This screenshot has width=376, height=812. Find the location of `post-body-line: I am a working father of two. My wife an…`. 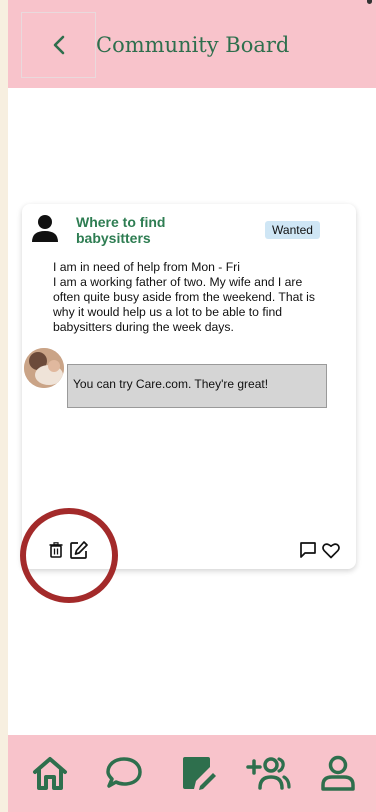

post-body-line: I am a working father of two. My wife an… is located at coordinates (178, 282).